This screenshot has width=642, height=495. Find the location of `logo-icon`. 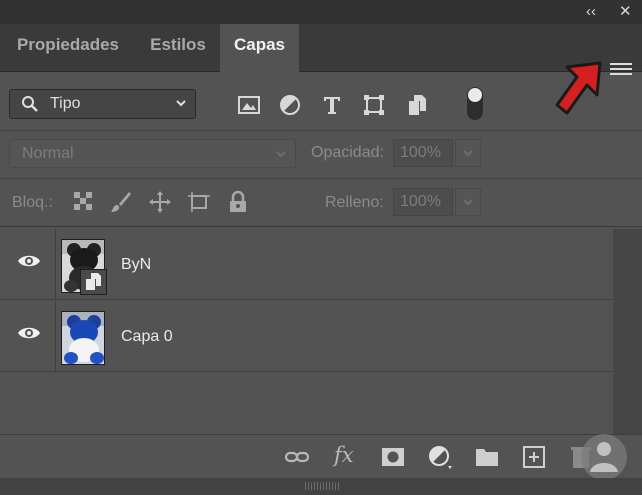

logo-icon is located at coordinates (604, 457).